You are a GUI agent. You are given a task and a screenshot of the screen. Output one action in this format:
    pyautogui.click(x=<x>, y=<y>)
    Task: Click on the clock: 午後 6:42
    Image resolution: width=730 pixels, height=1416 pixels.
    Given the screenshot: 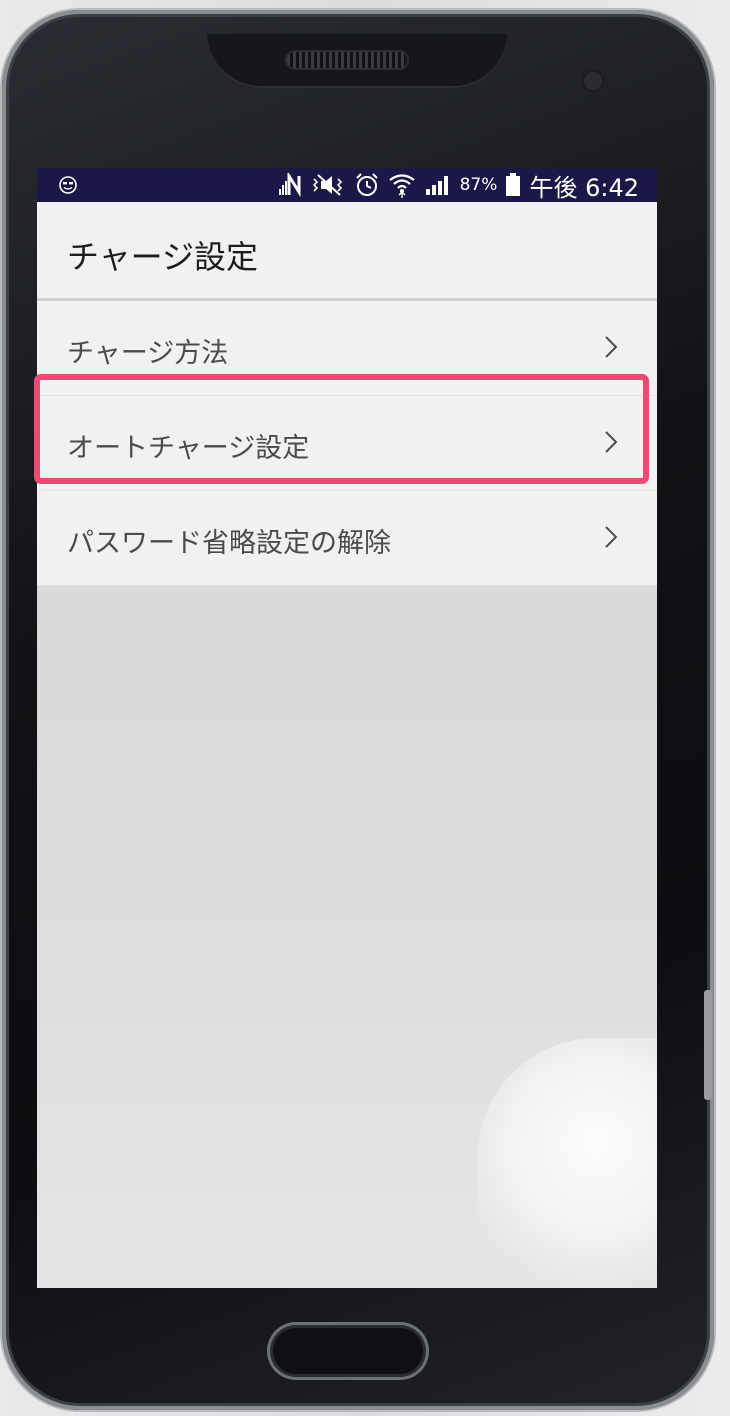 What is the action you would take?
    pyautogui.click(x=584, y=187)
    